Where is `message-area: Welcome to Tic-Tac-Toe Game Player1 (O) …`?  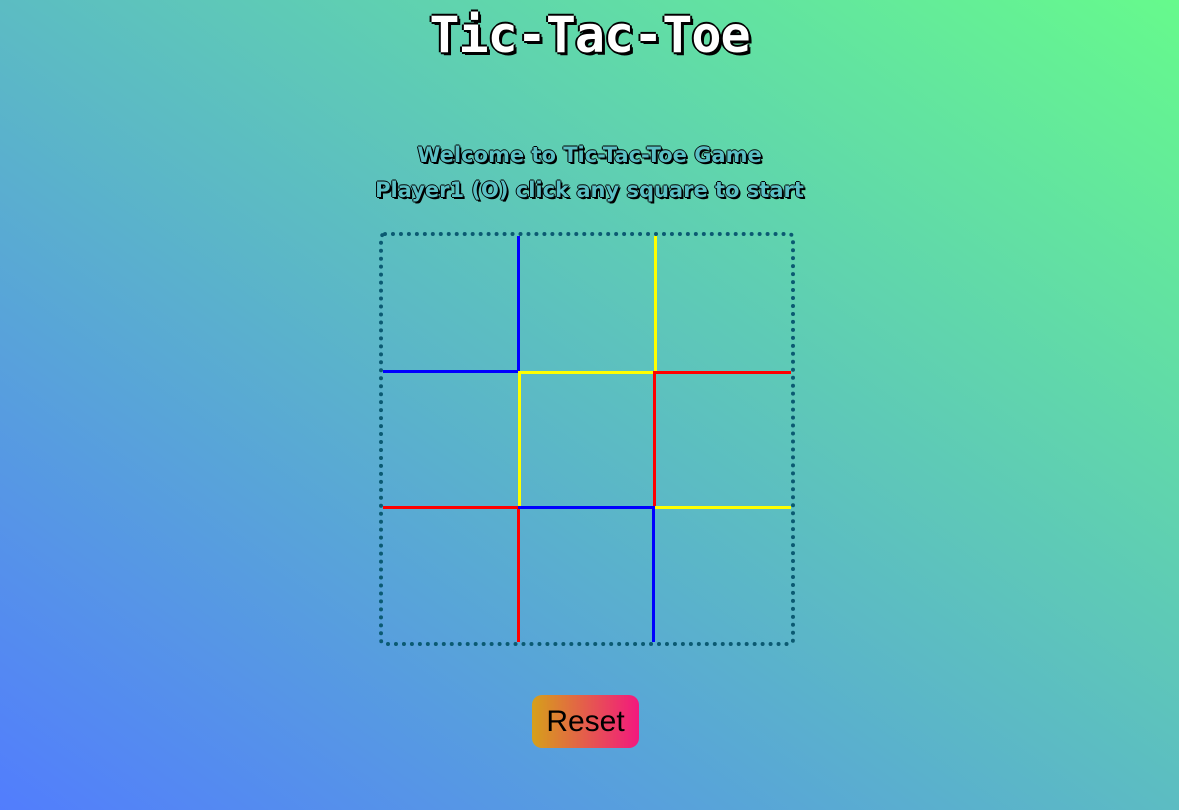
message-area: Welcome to Tic-Tac-Toe Game Player1 (O) … is located at coordinates (589, 173).